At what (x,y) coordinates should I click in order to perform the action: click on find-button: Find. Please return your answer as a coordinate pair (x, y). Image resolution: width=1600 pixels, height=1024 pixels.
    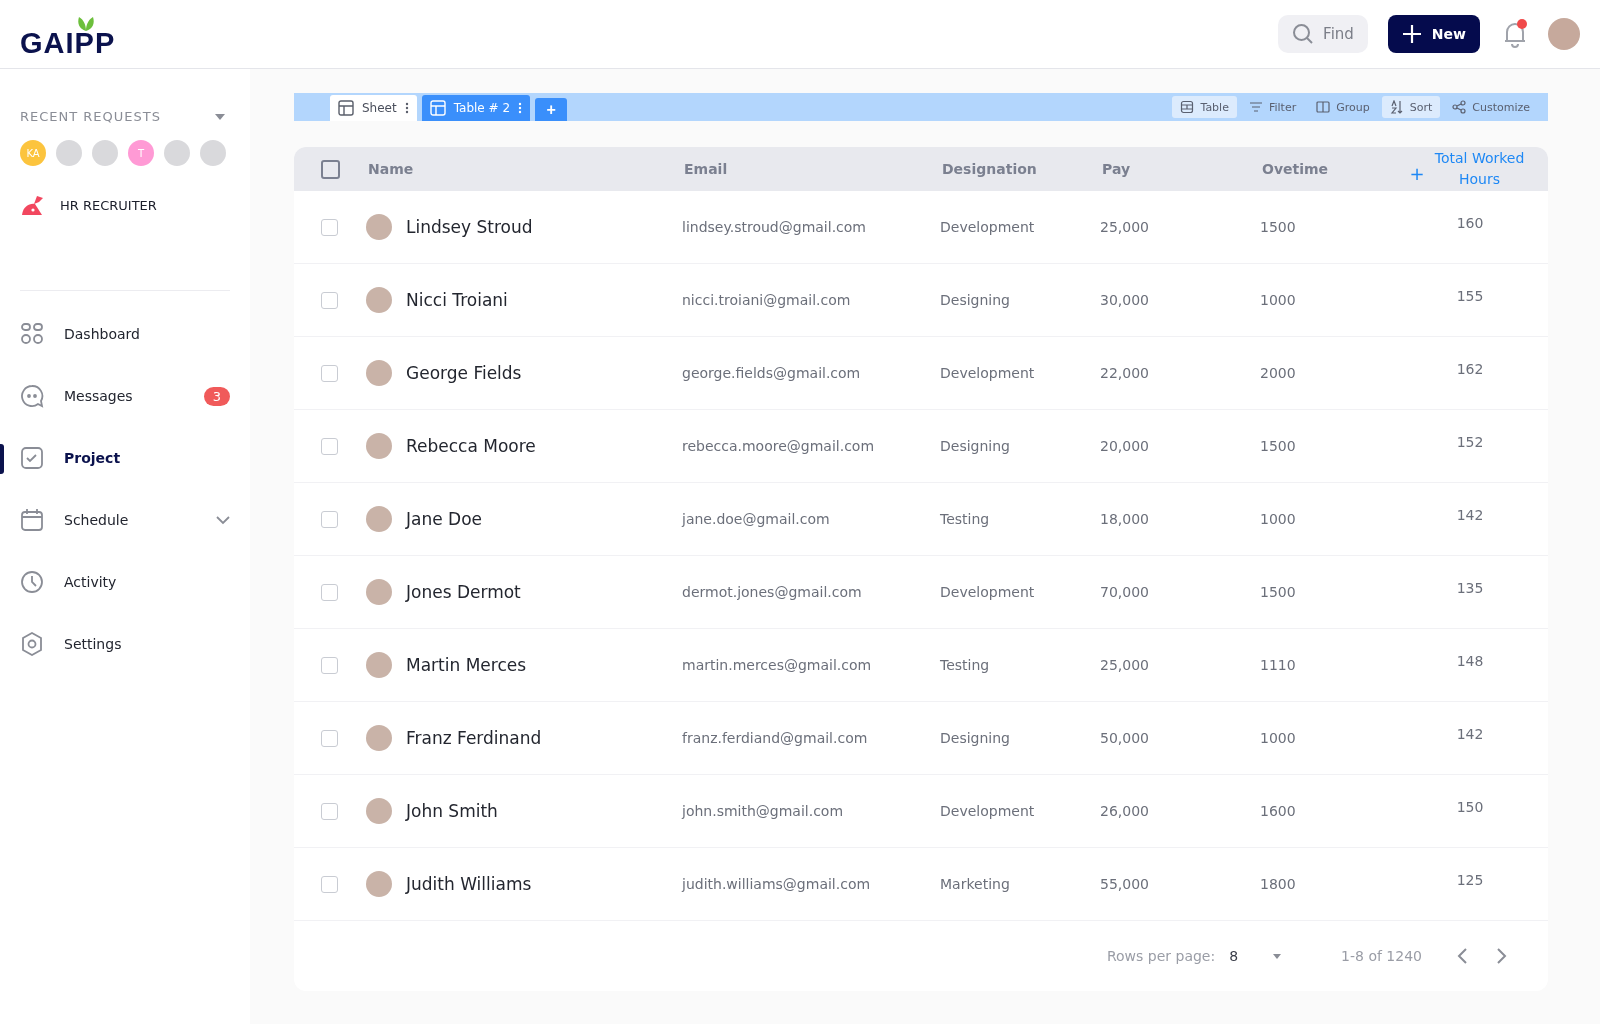
    Looking at the image, I should click on (1323, 34).